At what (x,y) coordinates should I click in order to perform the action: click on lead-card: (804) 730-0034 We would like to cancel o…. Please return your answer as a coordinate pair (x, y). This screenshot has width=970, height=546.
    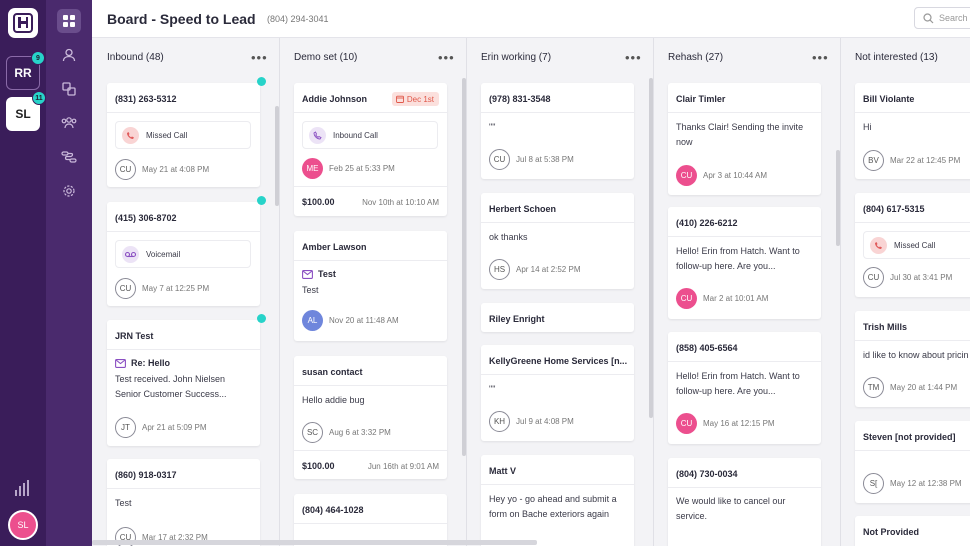
    Looking at the image, I should click on (744, 502).